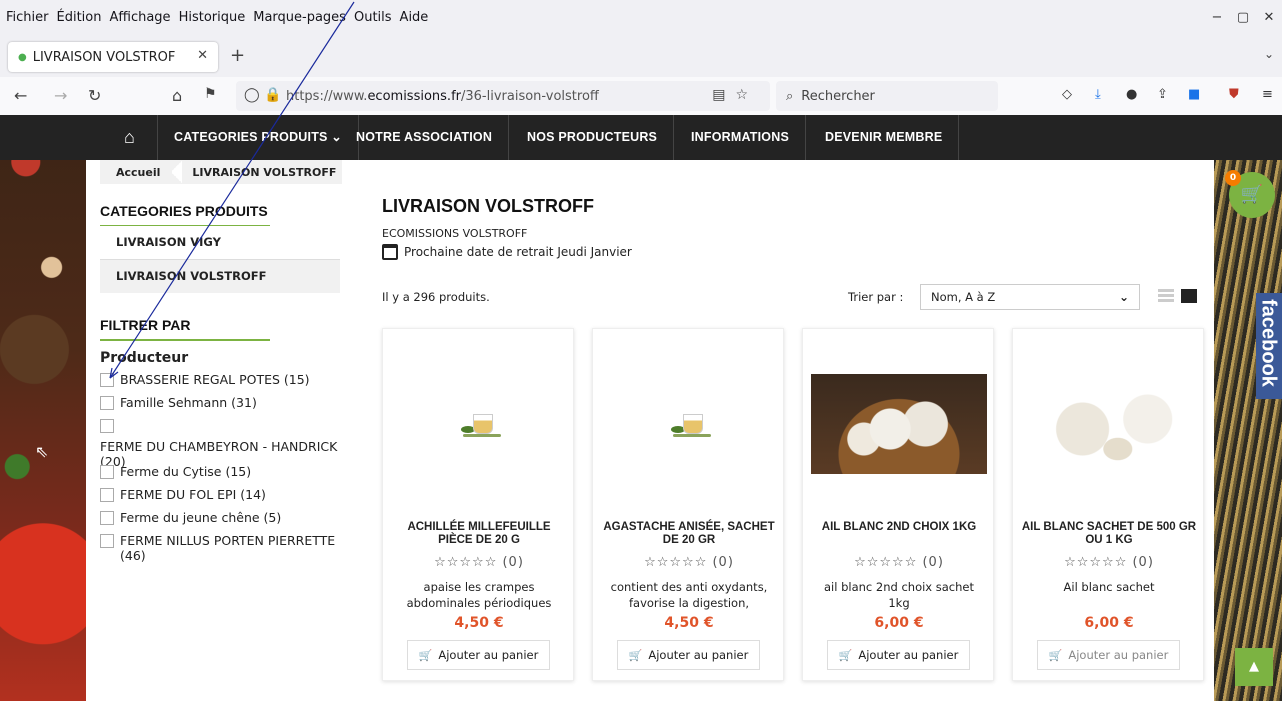 The width and height of the screenshot is (1282, 701). I want to click on nav-informations: INFORMATIONS, so click(740, 137).